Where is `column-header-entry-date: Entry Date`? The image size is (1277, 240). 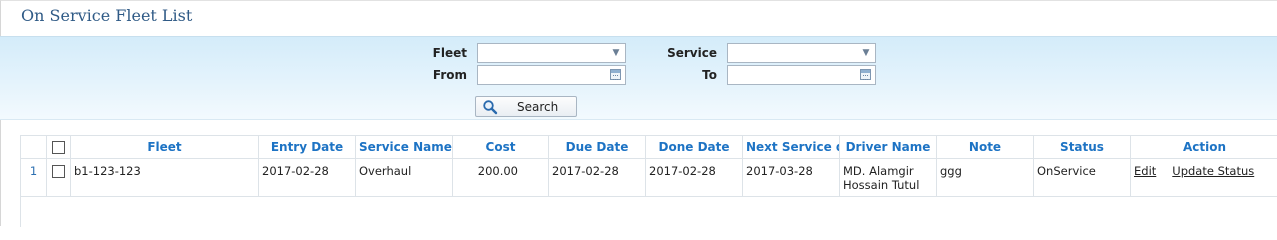
column-header-entry-date: Entry Date is located at coordinates (307, 147).